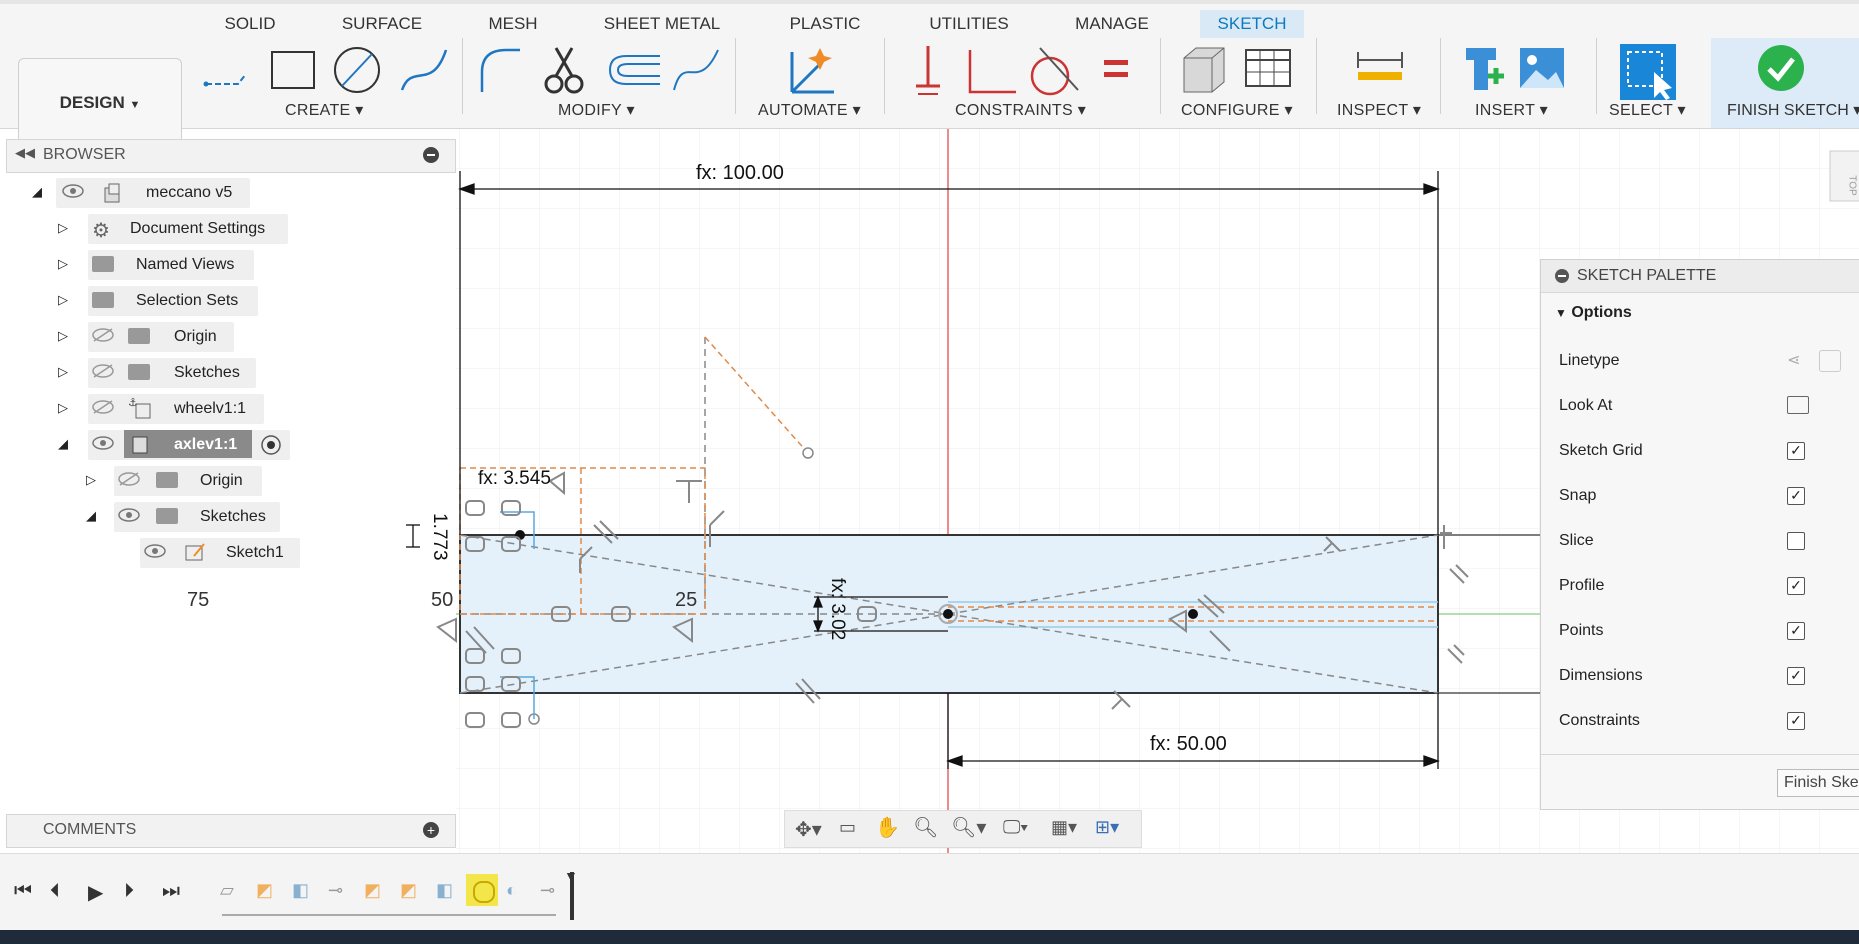 The height and width of the screenshot is (944, 1859). What do you see at coordinates (1700, 276) in the screenshot?
I see `palette-header: SKETCH PALETTE` at bounding box center [1700, 276].